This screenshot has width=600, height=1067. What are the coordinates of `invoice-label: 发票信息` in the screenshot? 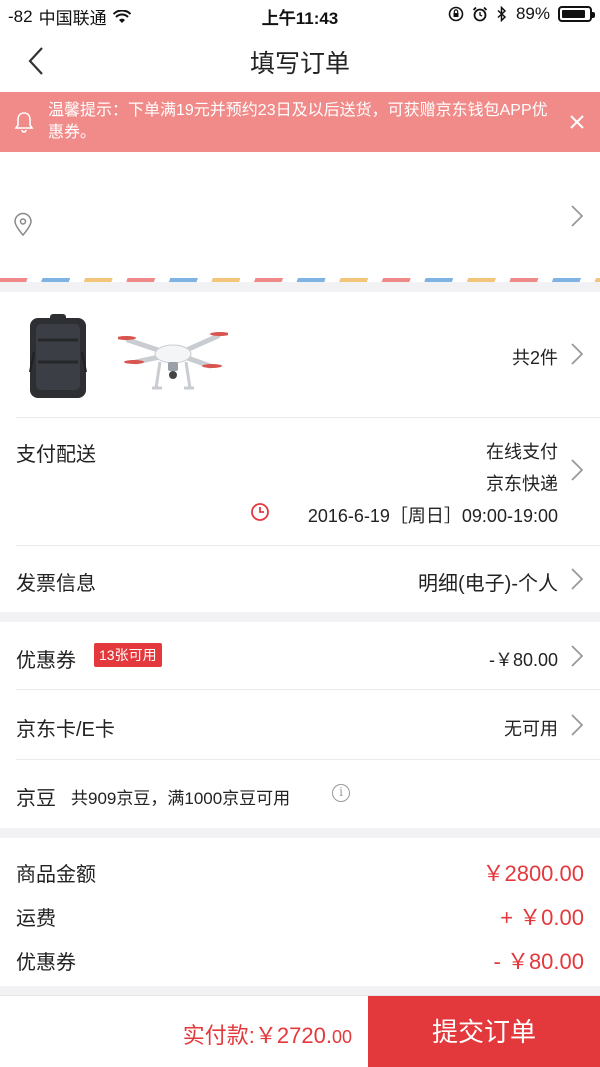 It's located at (56, 584).